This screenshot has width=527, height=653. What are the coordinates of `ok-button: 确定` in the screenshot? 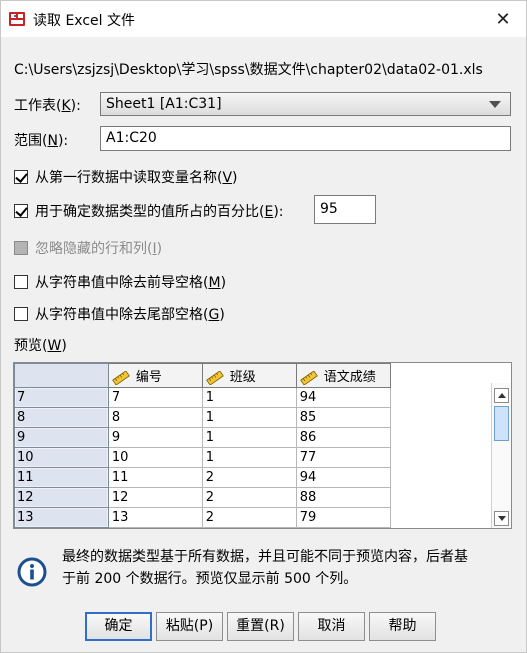 It's located at (118, 626).